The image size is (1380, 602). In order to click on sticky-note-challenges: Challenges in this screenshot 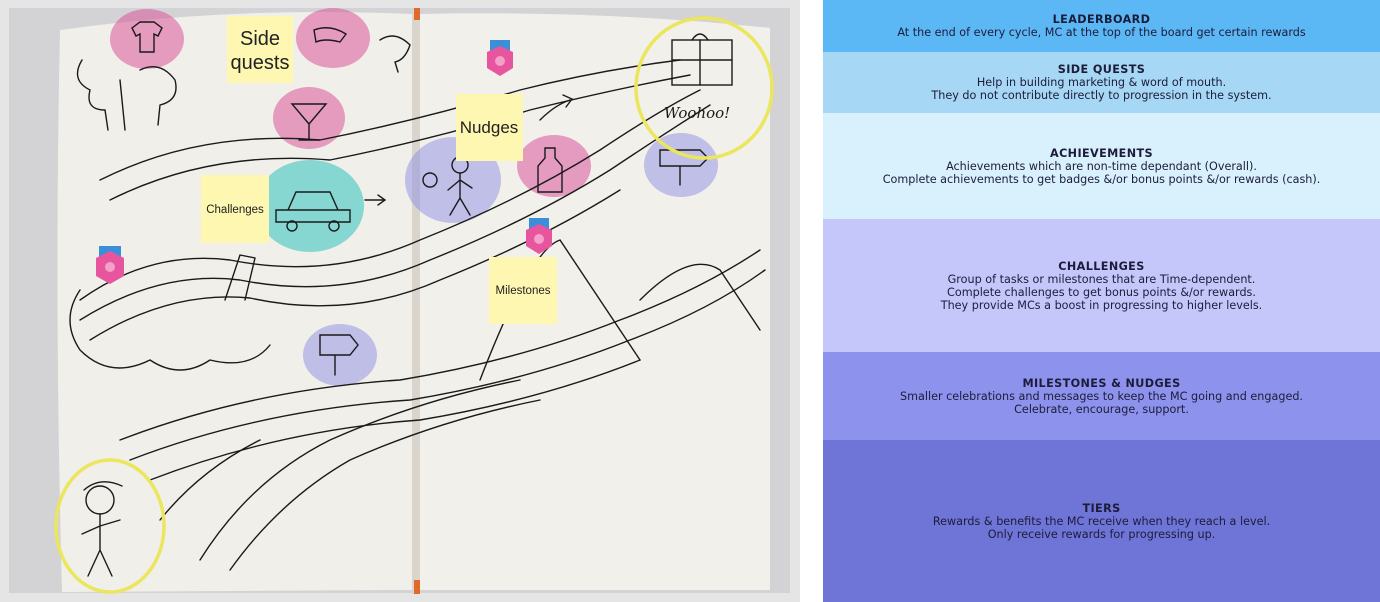, I will do `click(235, 209)`.